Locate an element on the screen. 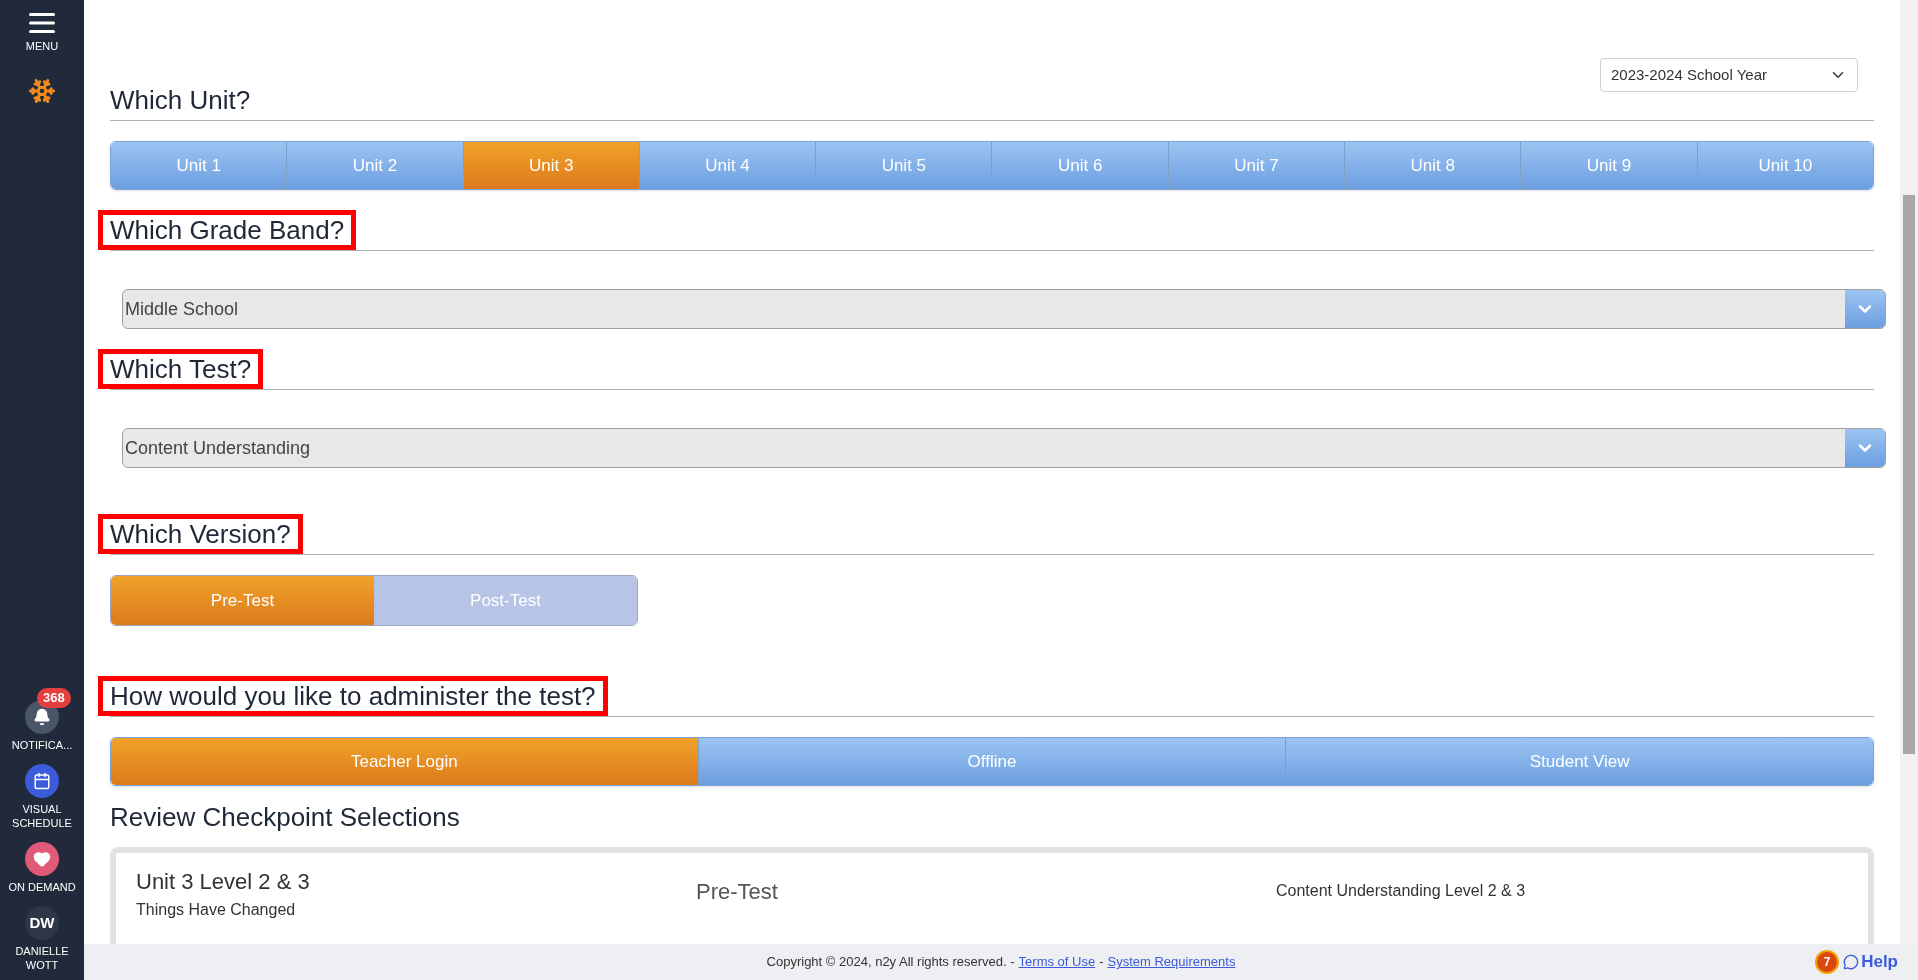 The width and height of the screenshot is (1918, 980). version-toggle: Post-Test is located at coordinates (505, 600).